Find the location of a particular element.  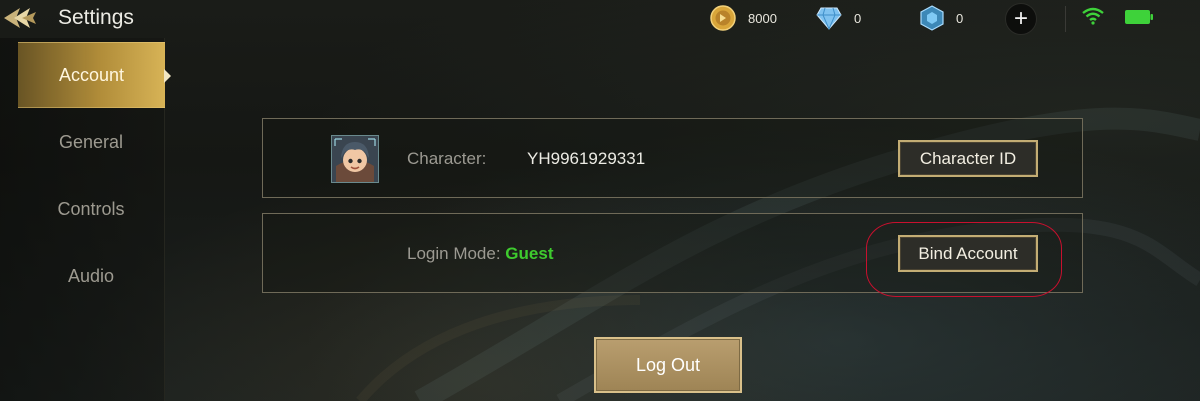

sidebar-item-controls: Controls is located at coordinates (91, 209).